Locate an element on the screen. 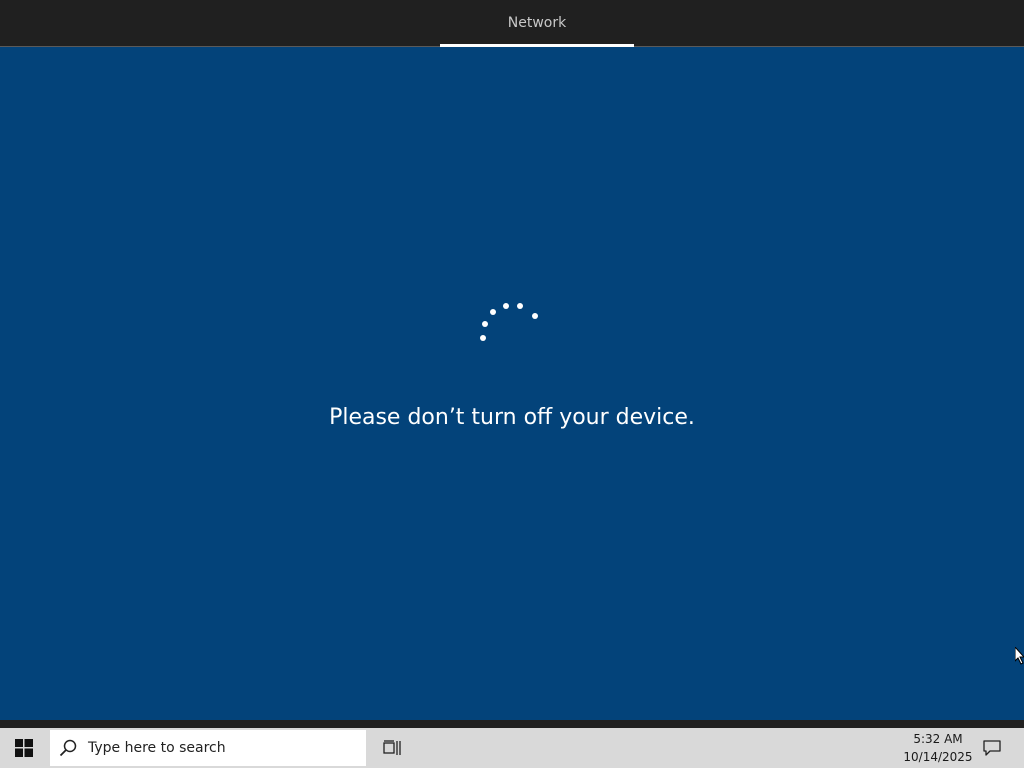 The height and width of the screenshot is (768, 1024). tab-network: Network is located at coordinates (537, 23).